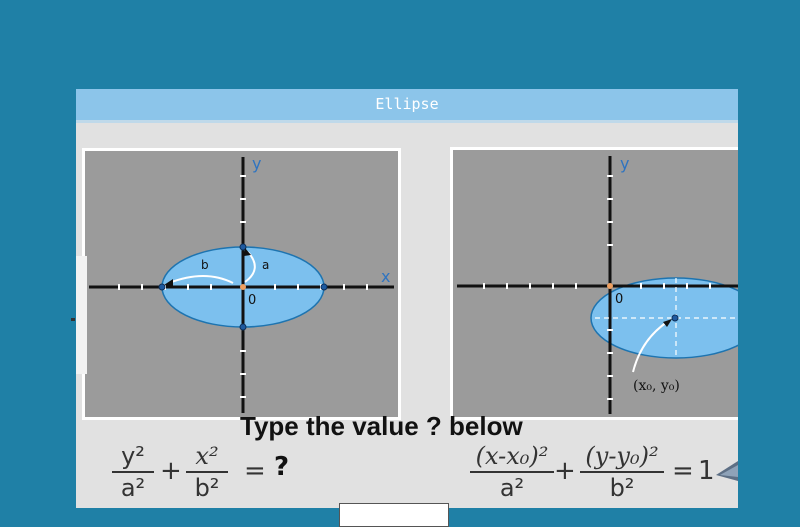 The image size is (800, 527). What do you see at coordinates (81, 315) in the screenshot?
I see `side-drawer-tab` at bounding box center [81, 315].